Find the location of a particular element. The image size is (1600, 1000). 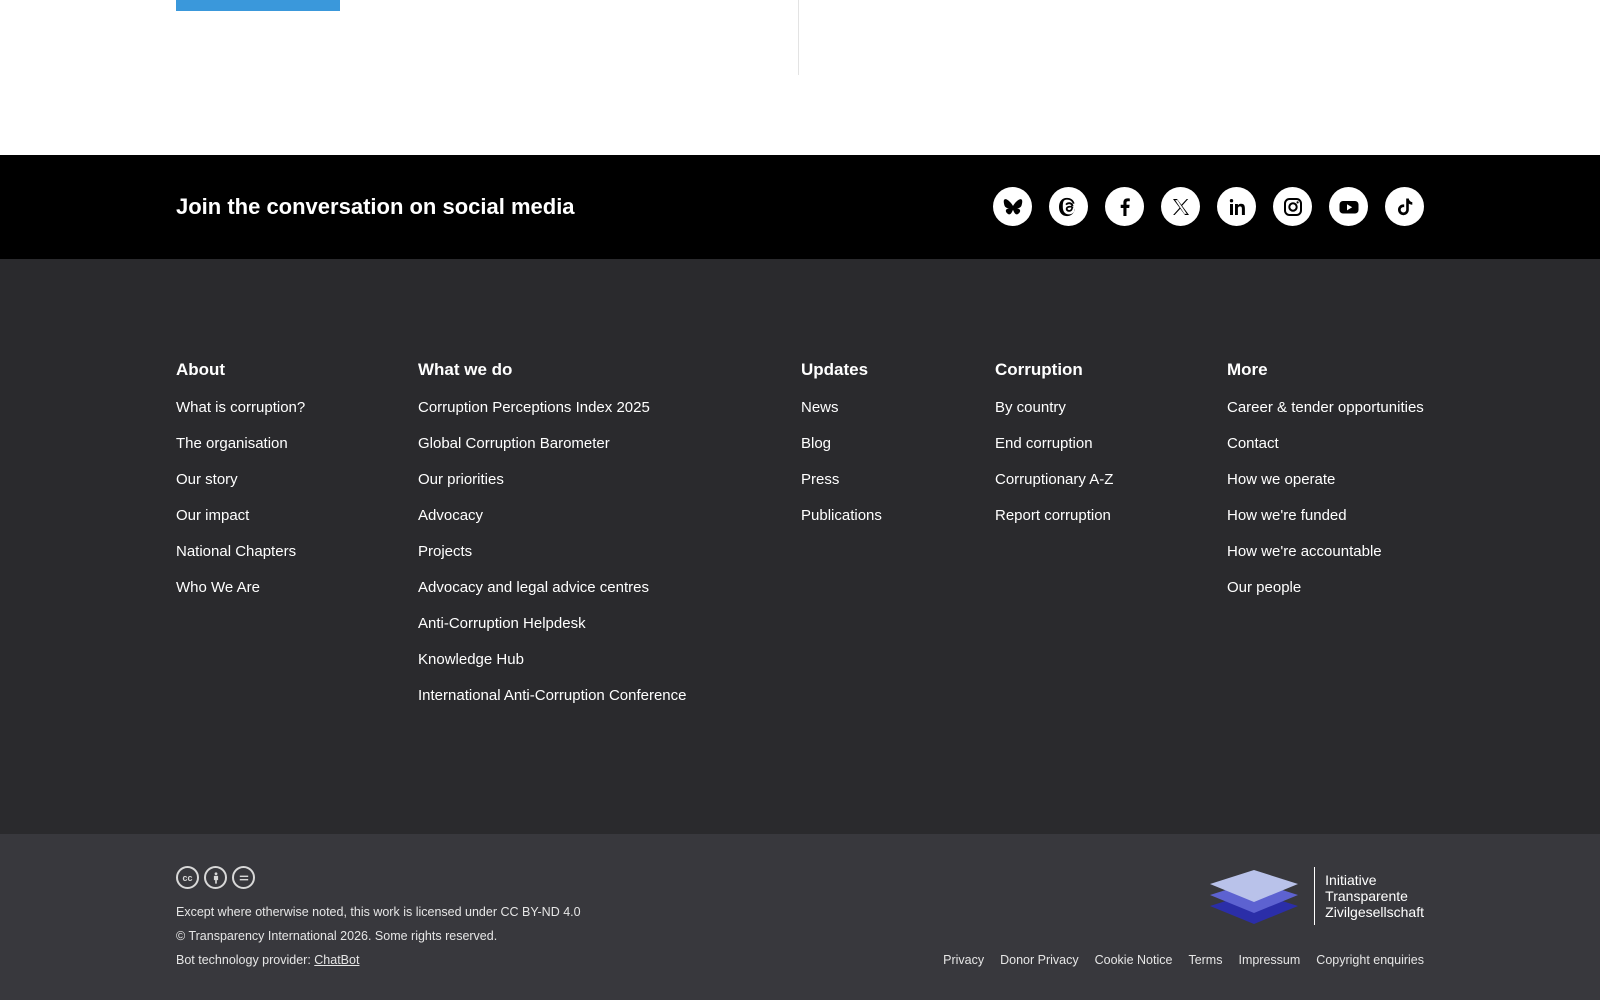

legal-link-privacy: Privacy is located at coordinates (963, 960).